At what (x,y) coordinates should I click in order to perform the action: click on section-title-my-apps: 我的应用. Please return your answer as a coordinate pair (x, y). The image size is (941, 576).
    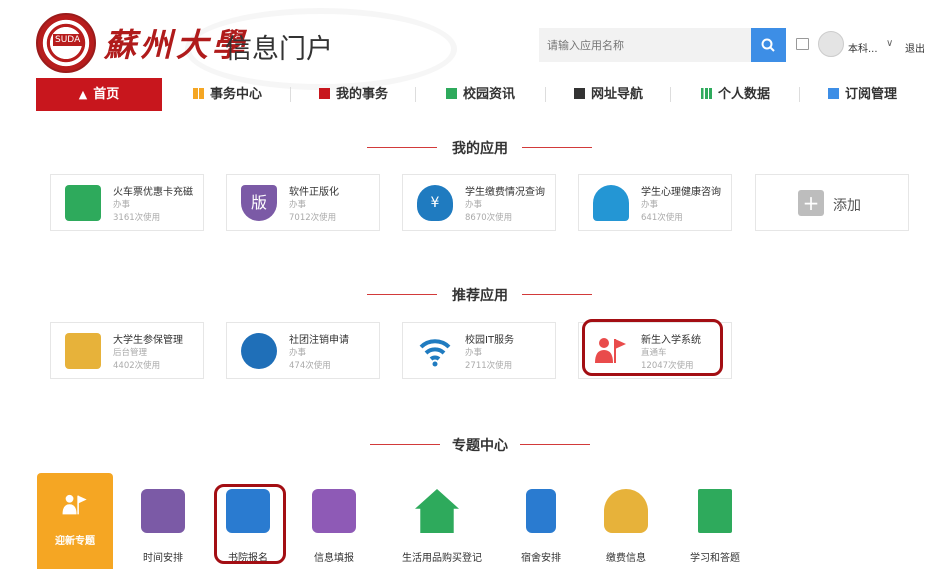
    Looking at the image, I should click on (480, 149).